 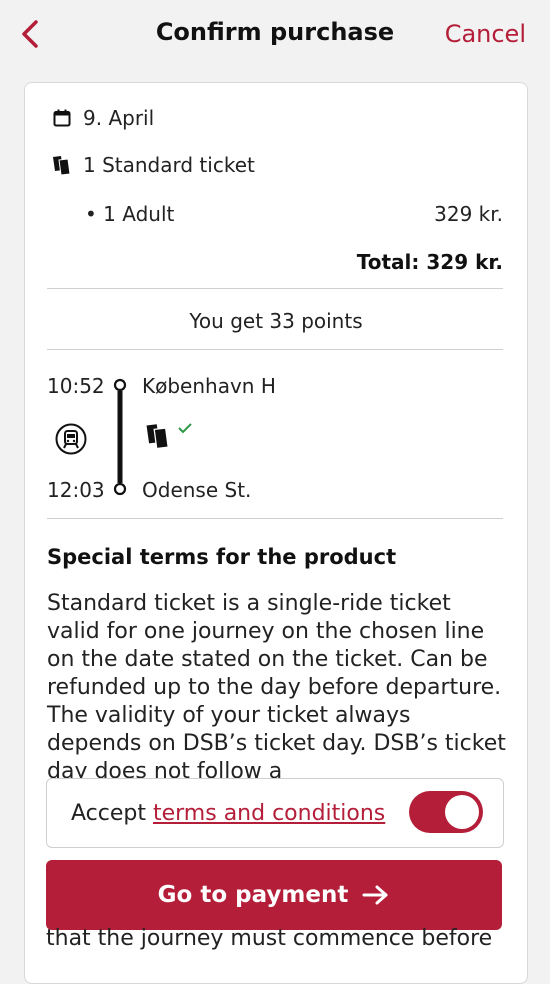 What do you see at coordinates (269, 813) in the screenshot?
I see `terms-link: terms and conditions` at bounding box center [269, 813].